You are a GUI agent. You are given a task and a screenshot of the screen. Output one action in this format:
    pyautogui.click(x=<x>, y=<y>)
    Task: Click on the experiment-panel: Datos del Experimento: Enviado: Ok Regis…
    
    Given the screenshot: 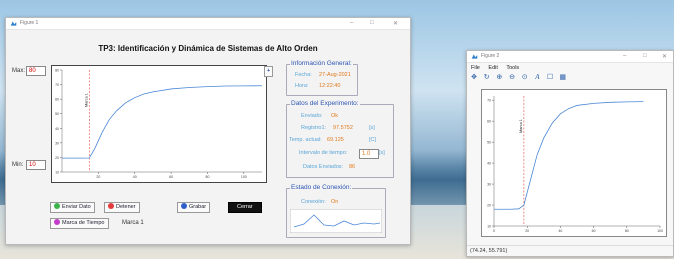 What is the action you would take?
    pyautogui.click(x=340, y=139)
    